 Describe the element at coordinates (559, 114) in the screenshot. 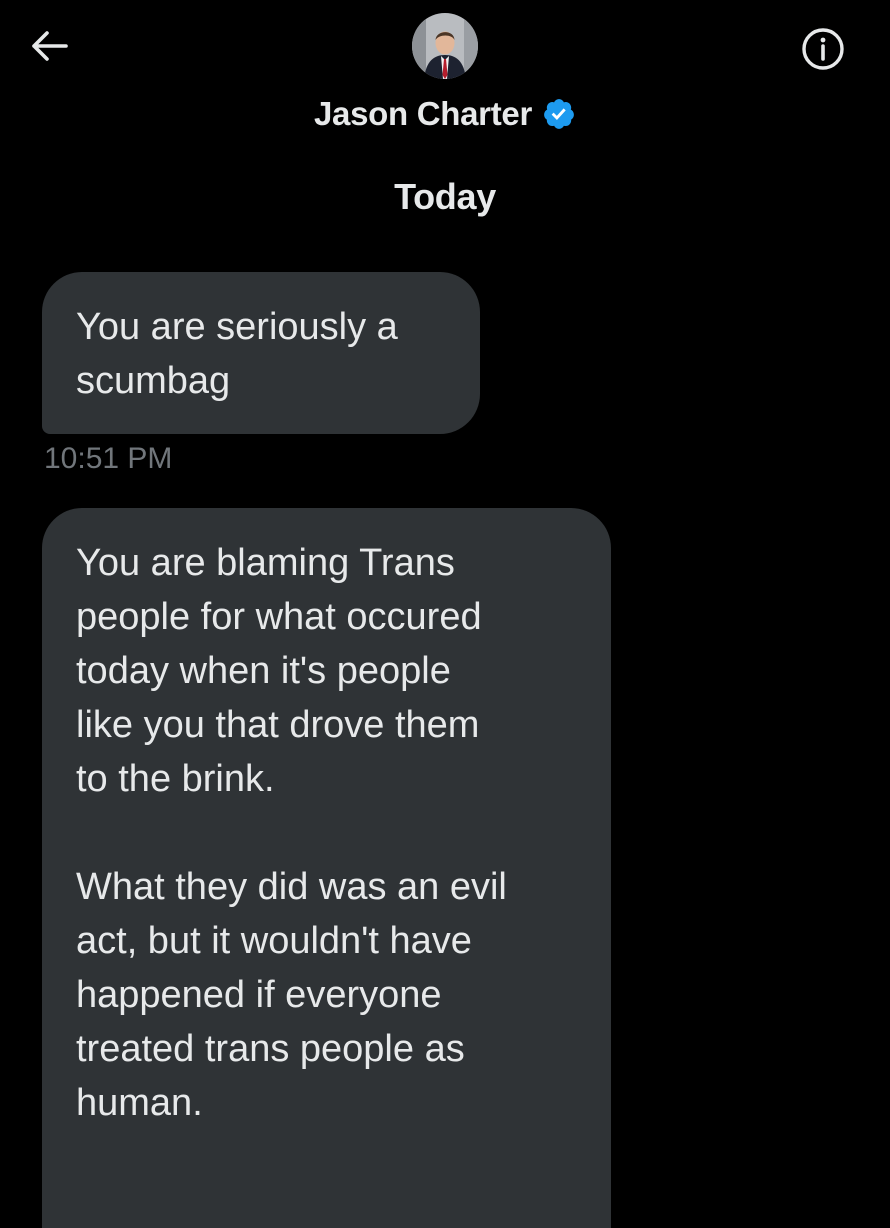

I see `verified-badge-icon` at that location.